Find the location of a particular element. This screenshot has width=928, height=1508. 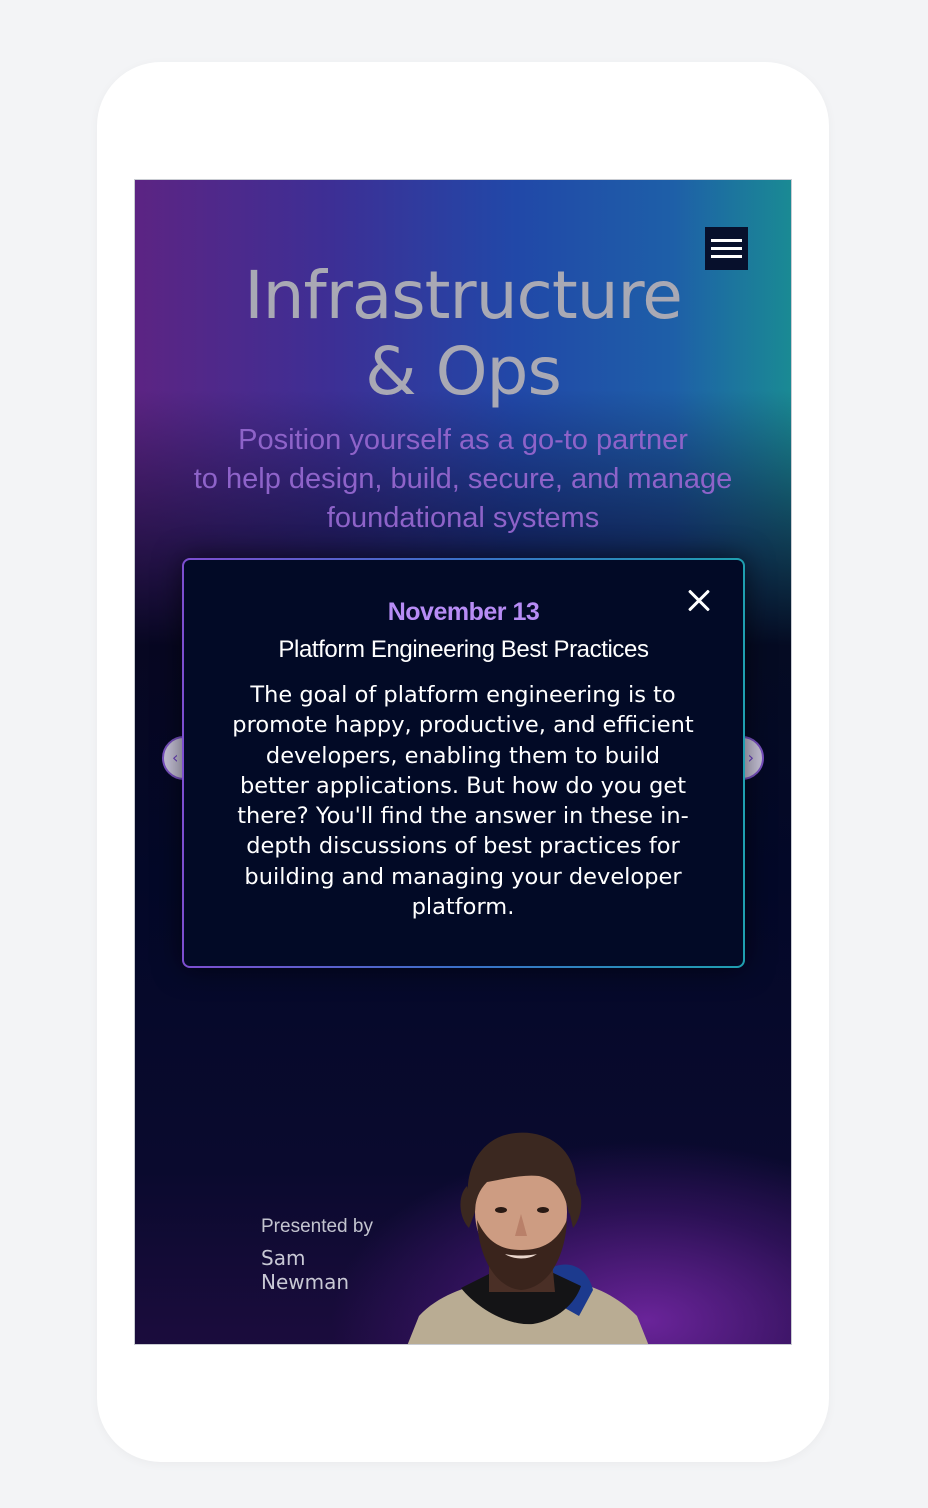

presenter-photo is located at coordinates (528, 1238).